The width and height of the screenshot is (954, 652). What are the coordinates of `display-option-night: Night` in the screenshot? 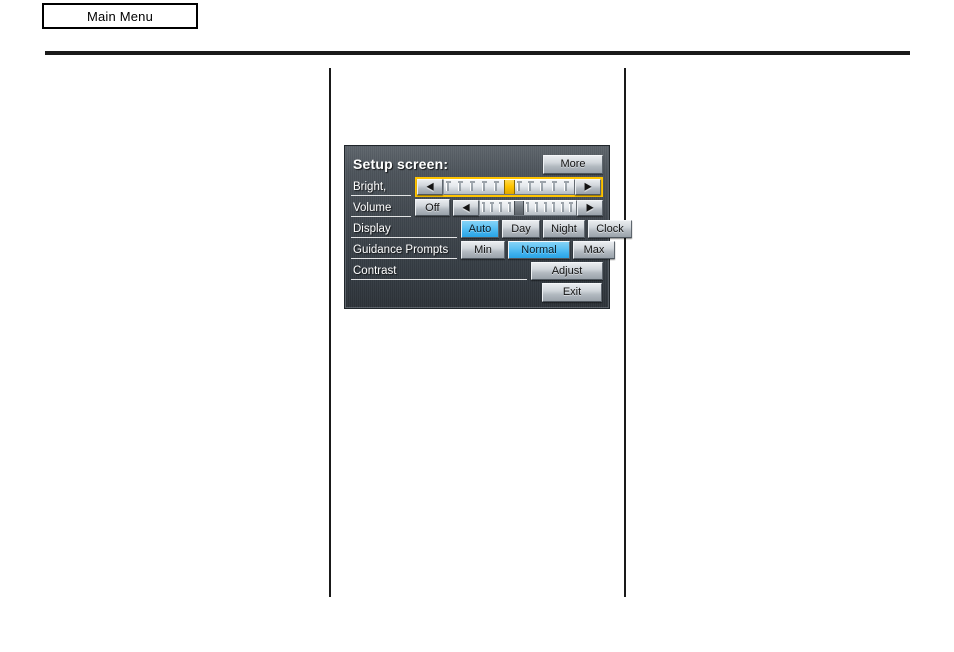 It's located at (564, 228).